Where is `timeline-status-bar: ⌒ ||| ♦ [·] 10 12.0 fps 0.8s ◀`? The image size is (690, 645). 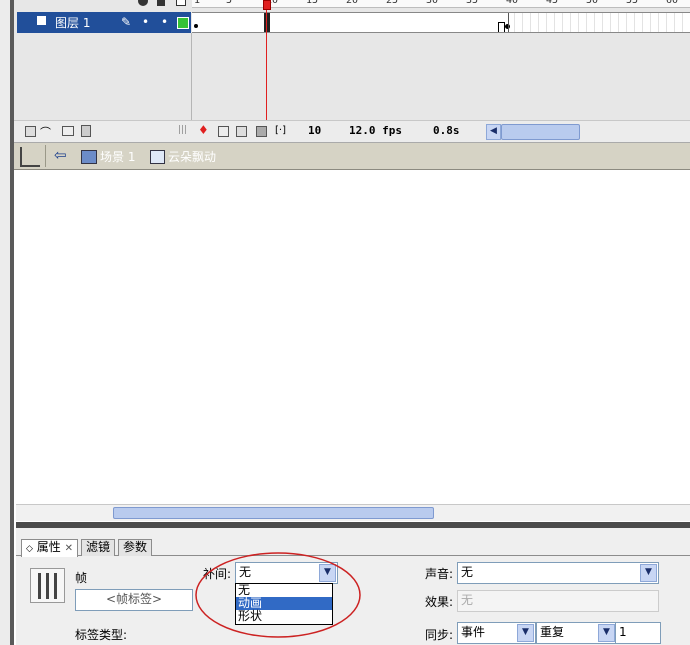 timeline-status-bar: ⌒ ||| ♦ [·] 10 12.0 fps 0.8s ◀ is located at coordinates (352, 131).